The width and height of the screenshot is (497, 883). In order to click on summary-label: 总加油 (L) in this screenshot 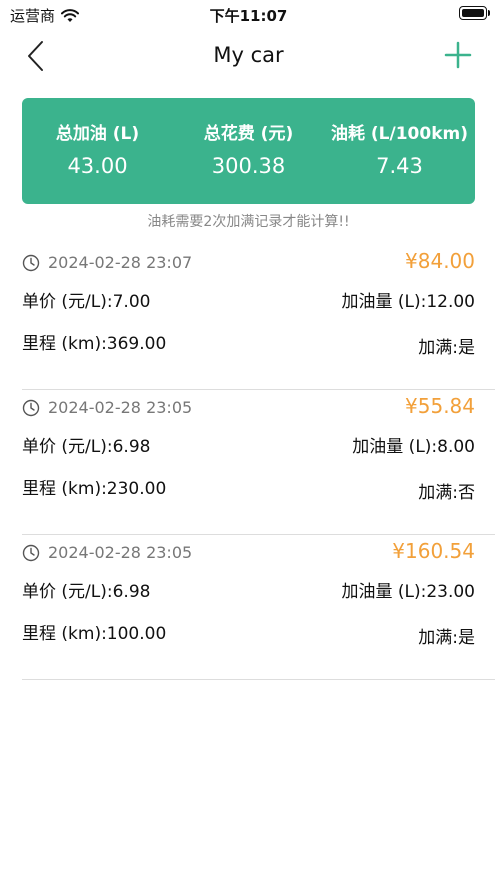, I will do `click(97, 134)`.